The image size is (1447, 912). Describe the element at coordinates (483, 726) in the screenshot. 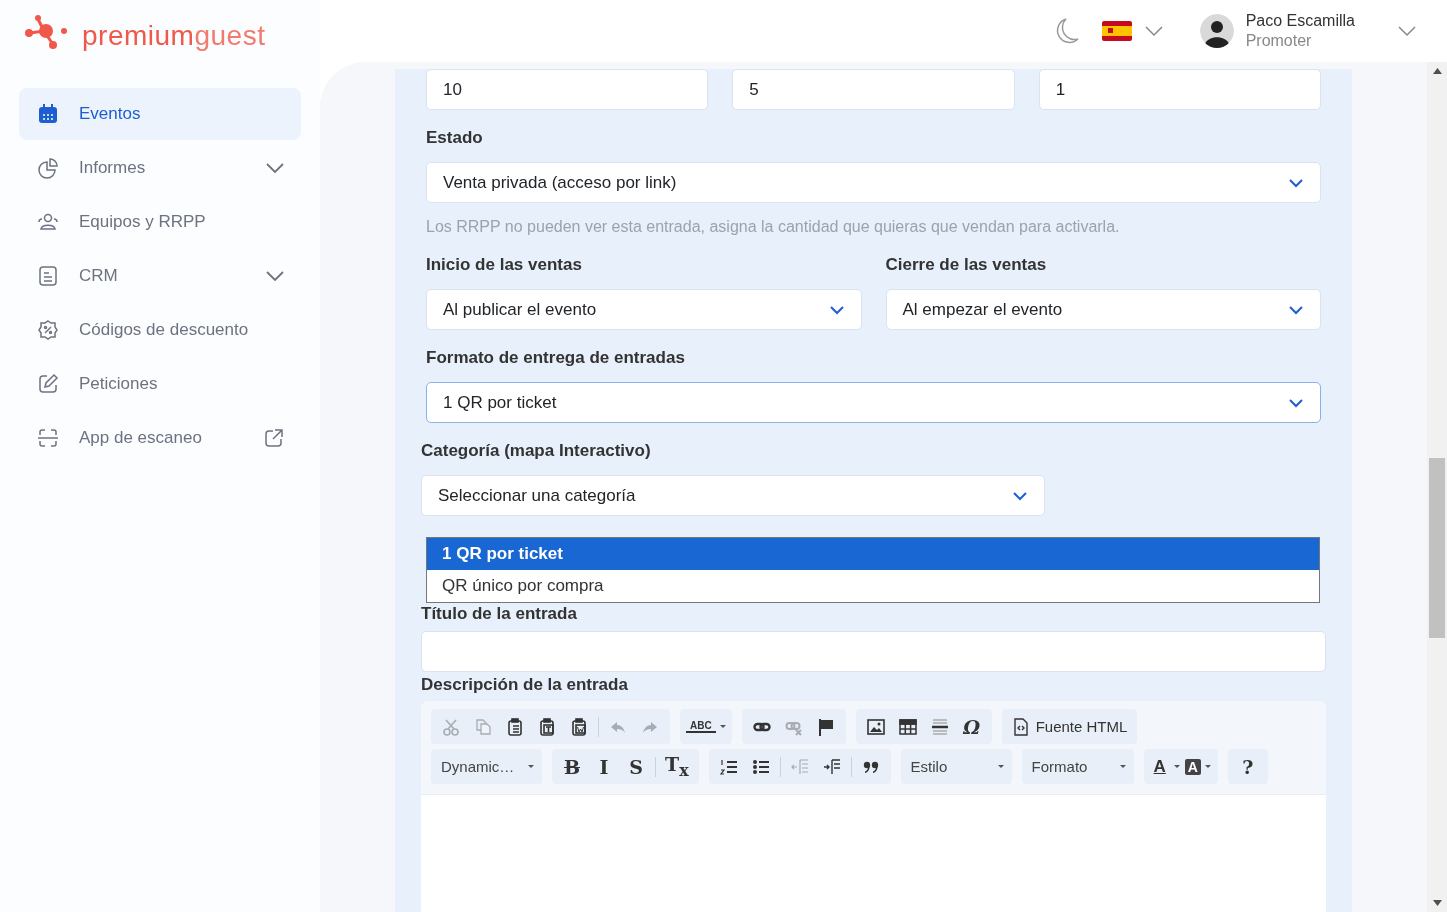

I see `copy-icon` at that location.